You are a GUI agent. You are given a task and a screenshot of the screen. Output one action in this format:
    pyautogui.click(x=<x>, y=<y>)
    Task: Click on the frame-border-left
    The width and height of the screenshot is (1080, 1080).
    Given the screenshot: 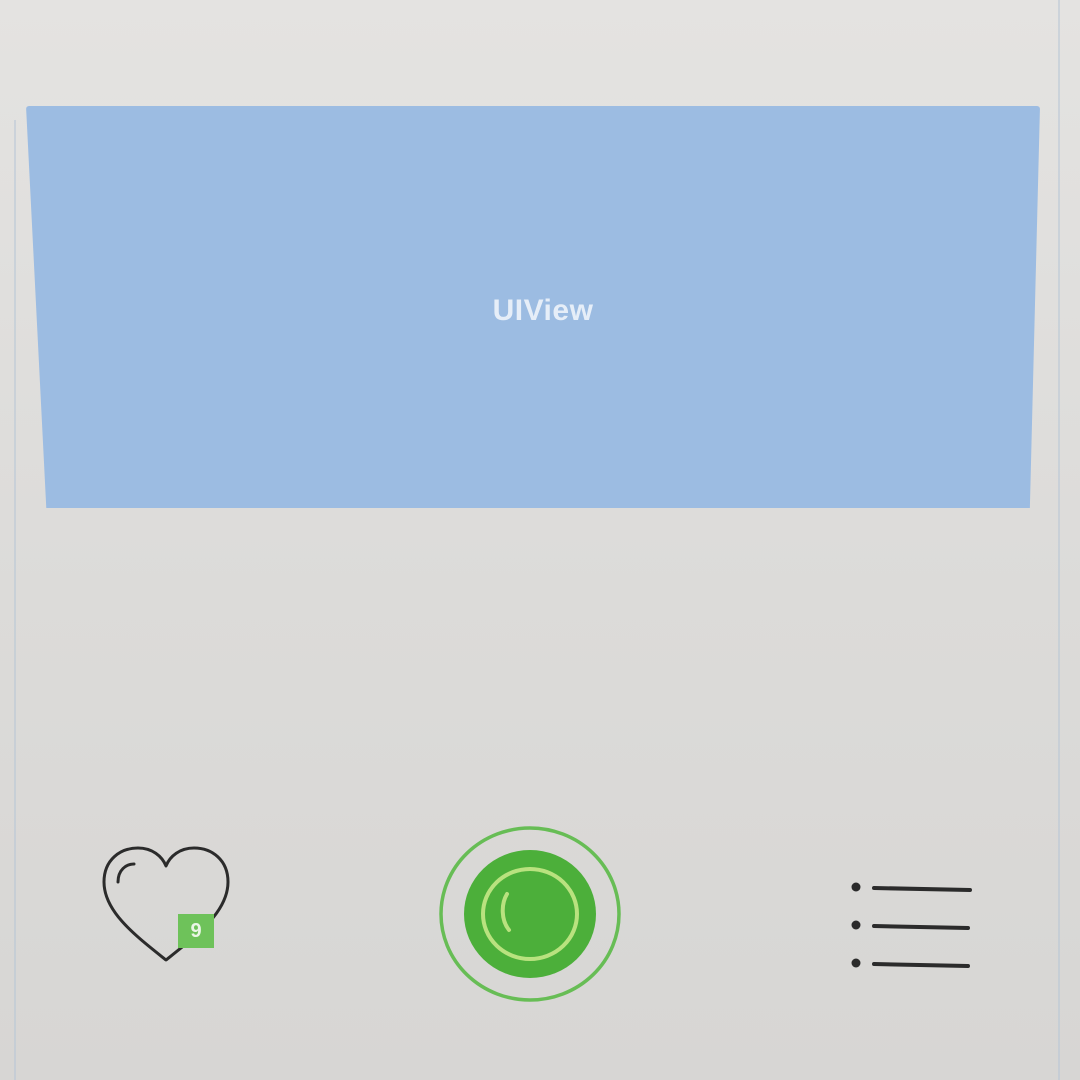 What is the action you would take?
    pyautogui.click(x=15, y=600)
    